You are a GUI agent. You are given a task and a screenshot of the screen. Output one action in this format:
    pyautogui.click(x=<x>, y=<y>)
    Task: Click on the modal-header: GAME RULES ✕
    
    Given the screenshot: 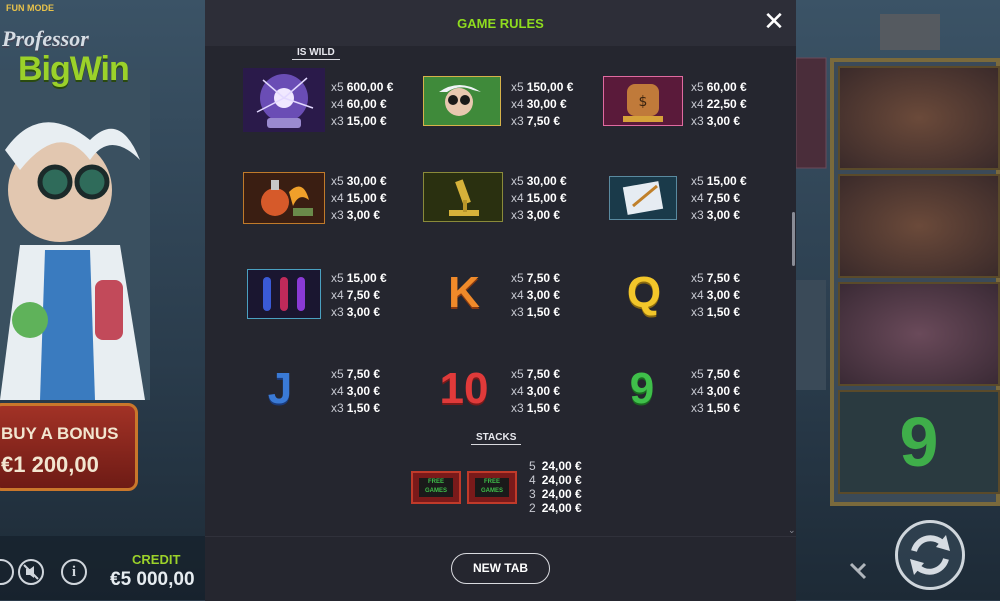 What is the action you would take?
    pyautogui.click(x=500, y=23)
    